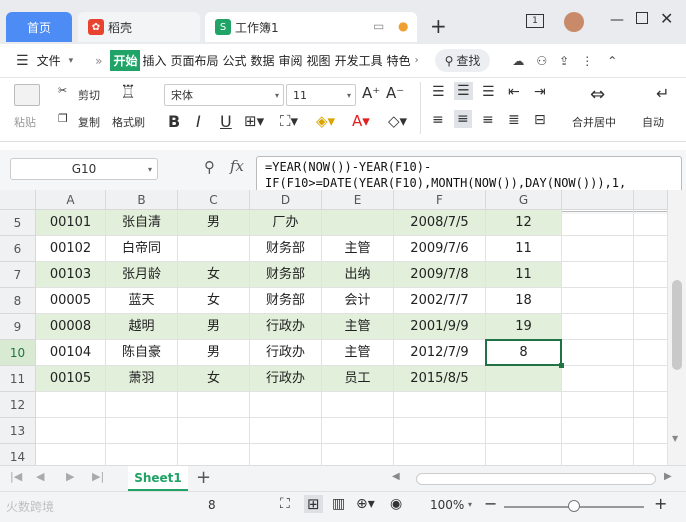 The width and height of the screenshot is (686, 522). I want to click on cell-e7: 出纳, so click(358, 275).